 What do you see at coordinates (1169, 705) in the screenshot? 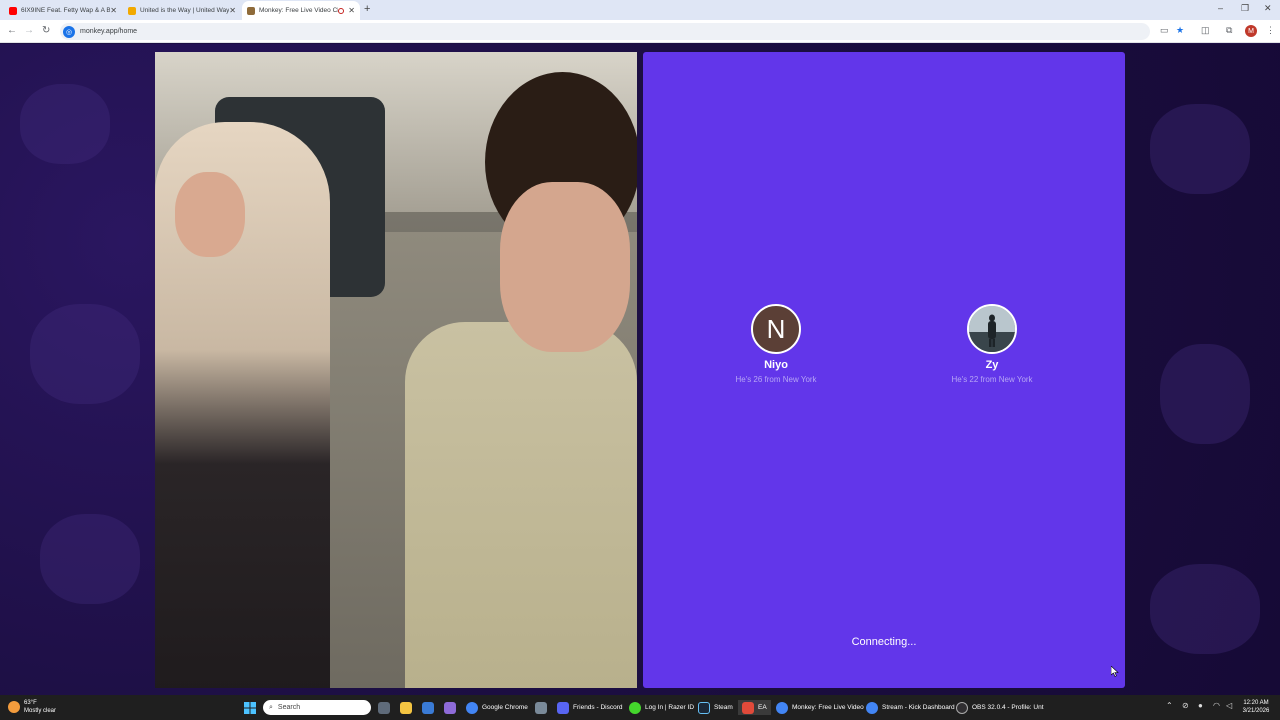
I see `show-hidden-icons-chevron-icon: ⌃` at bounding box center [1169, 705].